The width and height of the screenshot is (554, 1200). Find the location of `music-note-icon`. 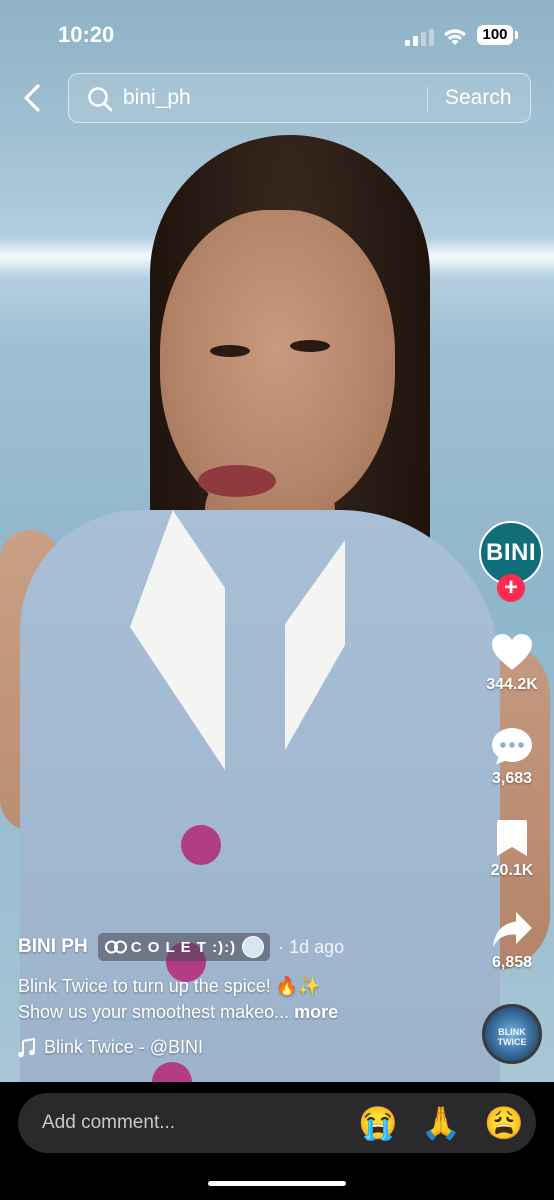

music-note-icon is located at coordinates (26, 1047).